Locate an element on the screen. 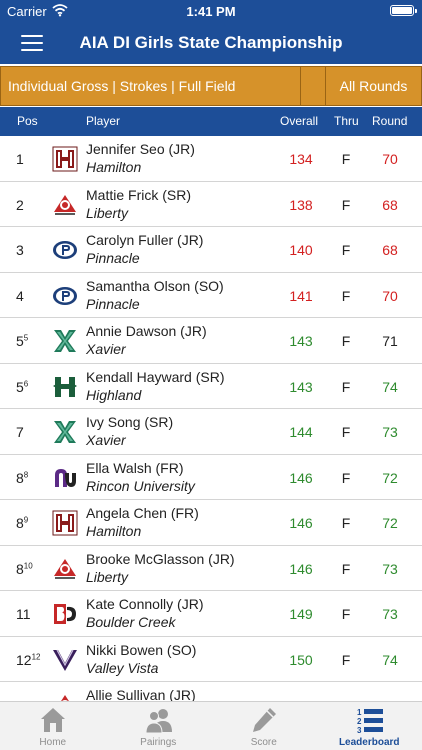  pencil-icon is located at coordinates (264, 720).